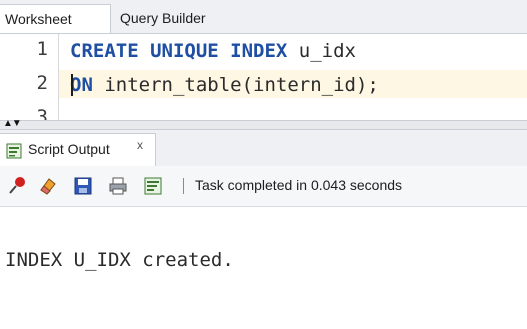  What do you see at coordinates (12, 124) in the screenshot?
I see `split-arrows-icon: ▲▼` at bounding box center [12, 124].